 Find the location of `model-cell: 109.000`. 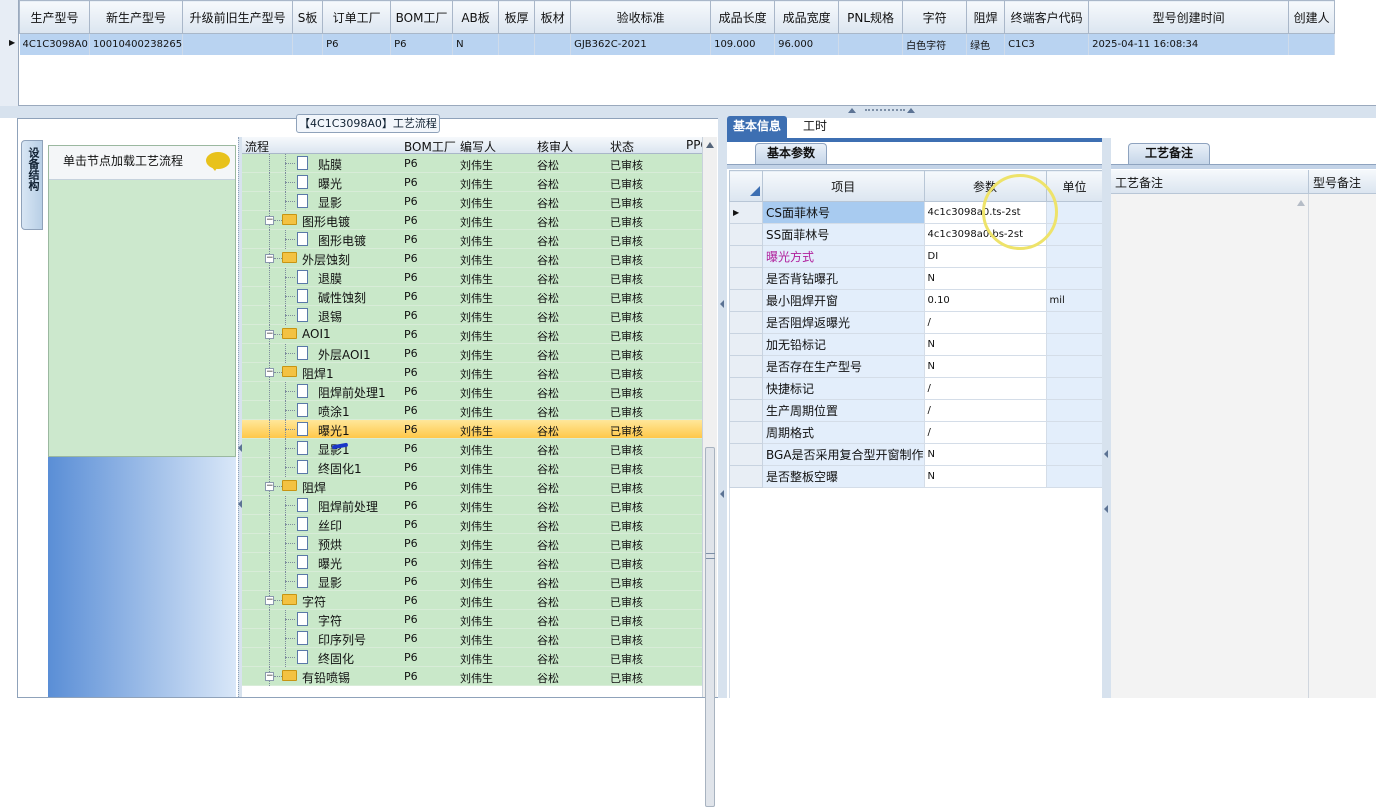

model-cell: 109.000 is located at coordinates (743, 44).